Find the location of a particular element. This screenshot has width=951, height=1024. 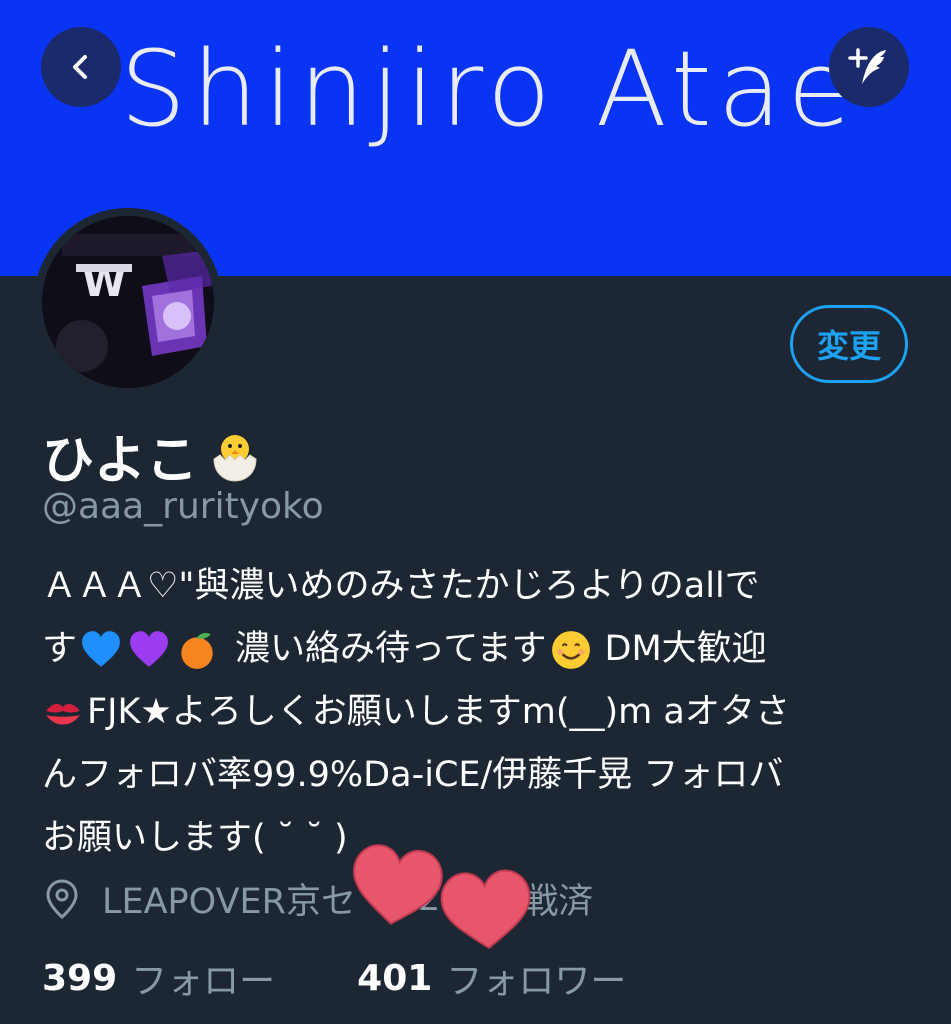

edit-profile-button: 変更 is located at coordinates (849, 344).